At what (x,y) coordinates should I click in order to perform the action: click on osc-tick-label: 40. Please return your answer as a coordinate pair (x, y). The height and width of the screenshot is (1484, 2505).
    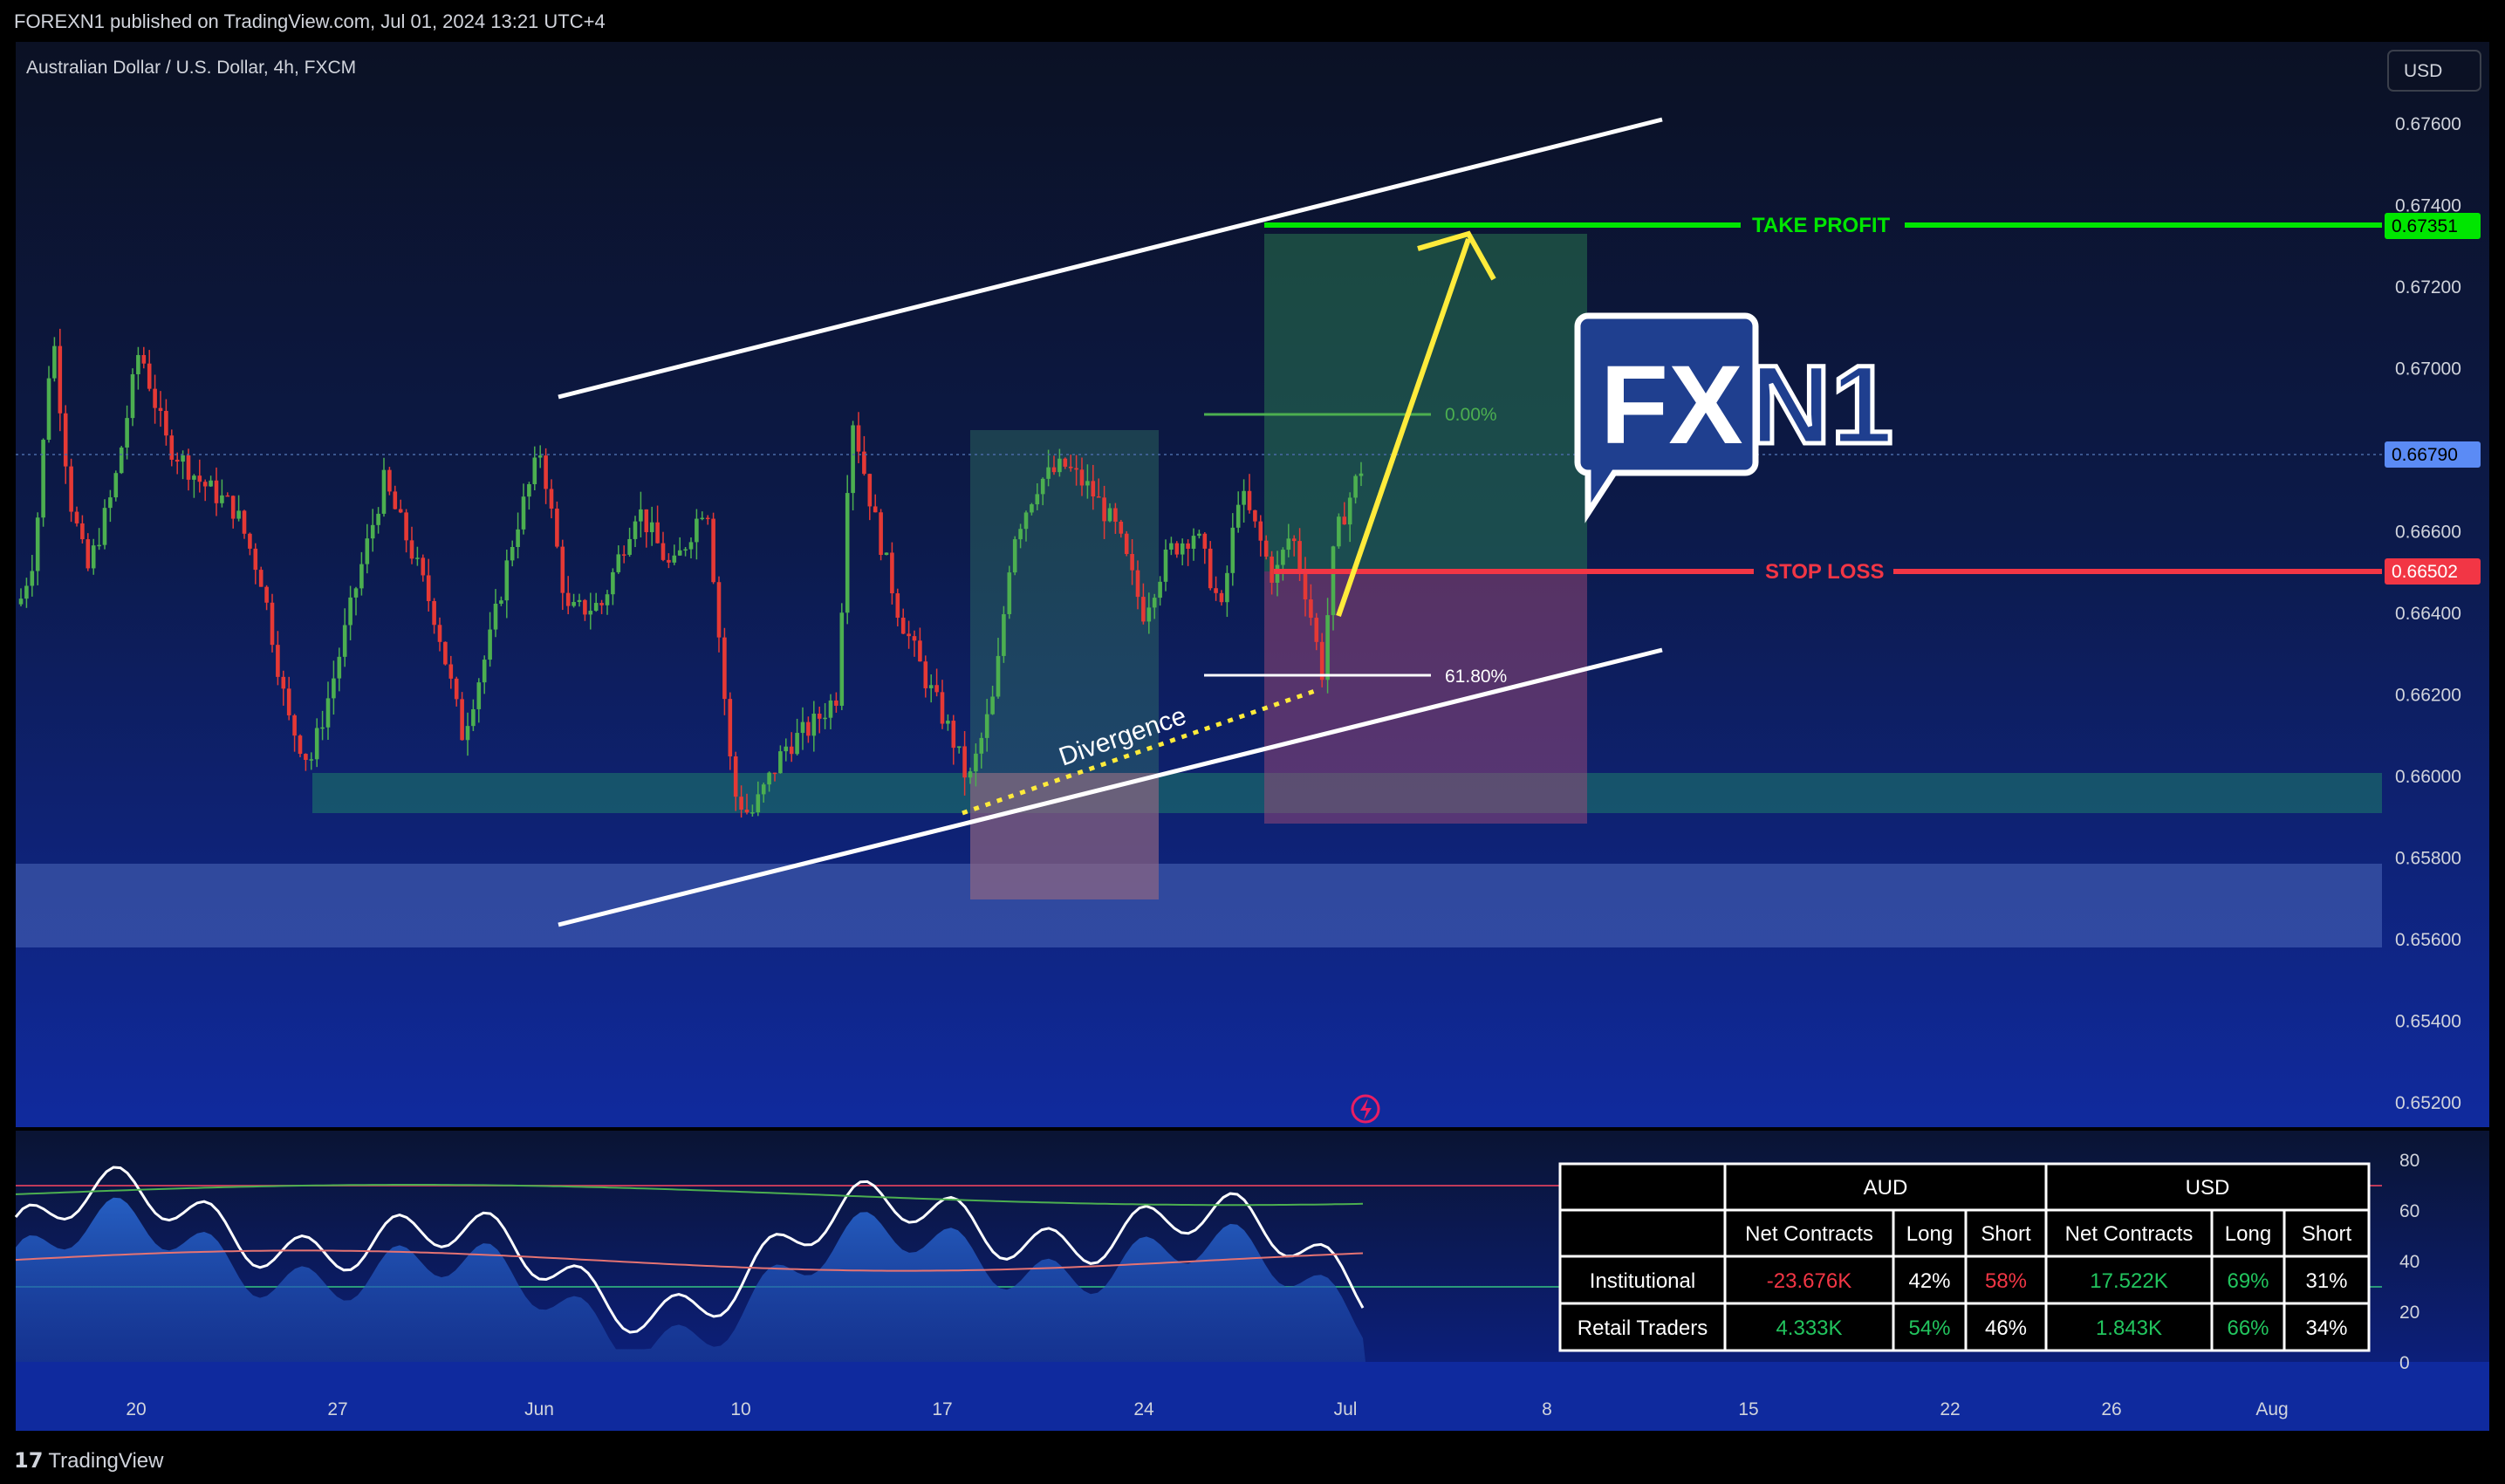
    Looking at the image, I should click on (2409, 1262).